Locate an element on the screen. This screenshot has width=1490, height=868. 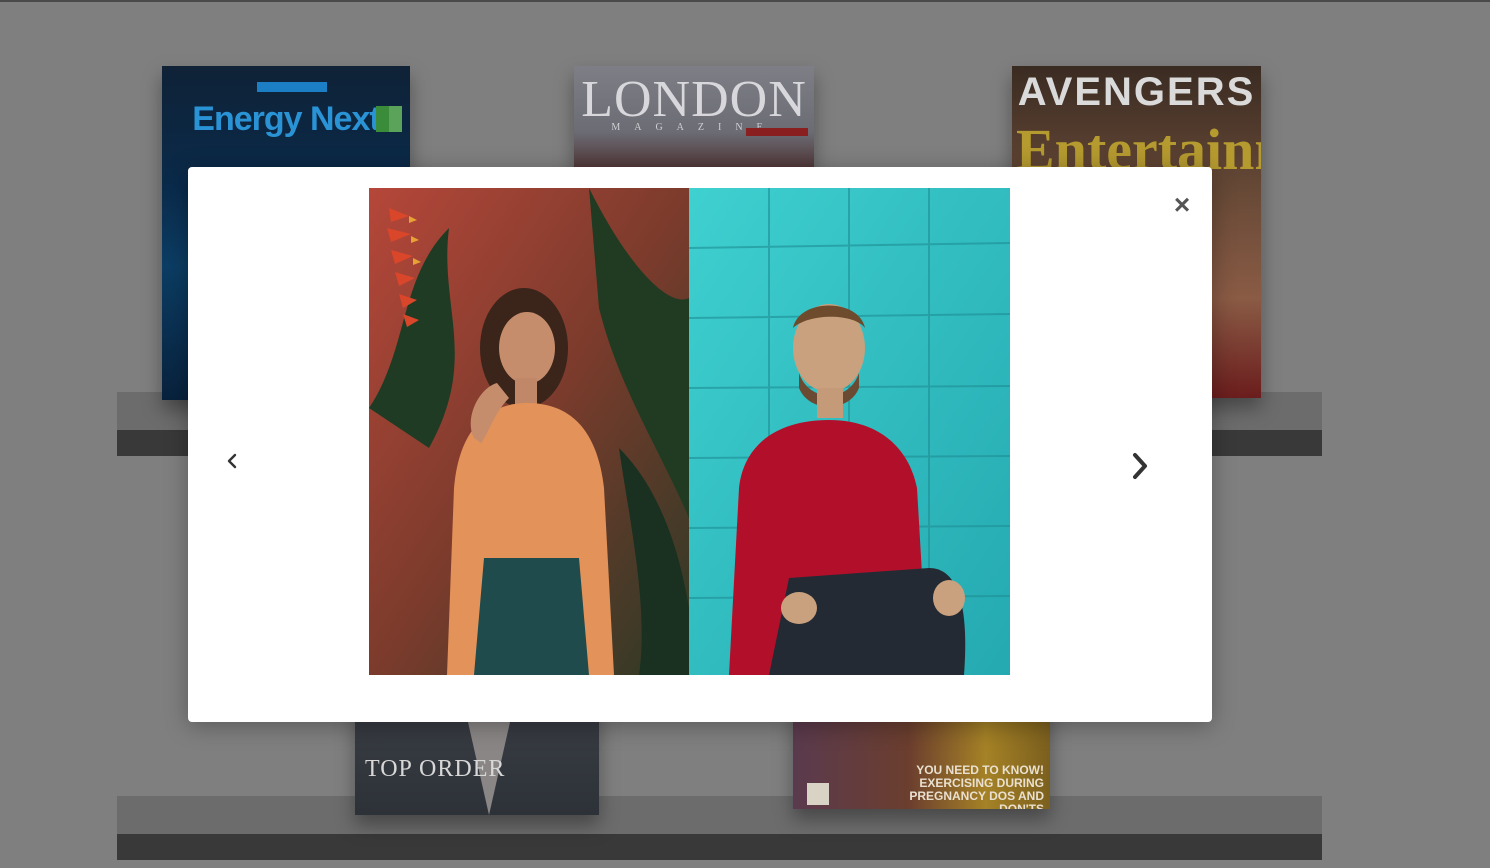
cover-logo is located at coordinates (389, 119).